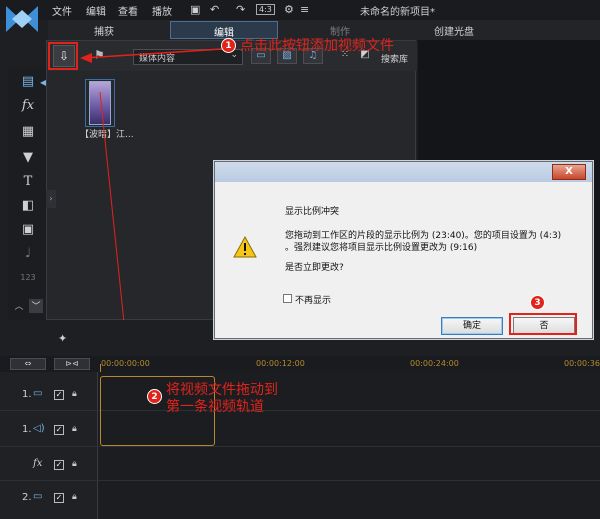 This screenshot has width=600, height=519. I want to click on collapse-panel-icon: ›, so click(51, 199).